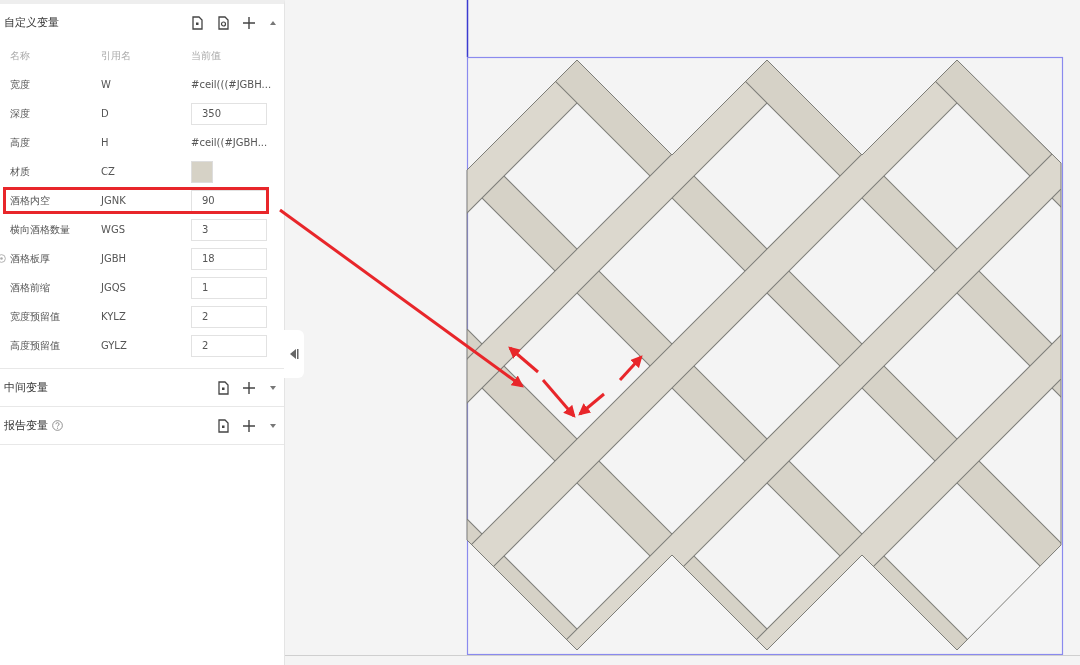 The image size is (1080, 665). What do you see at coordinates (206, 55) in the screenshot?
I see `column-header: 当前值` at bounding box center [206, 55].